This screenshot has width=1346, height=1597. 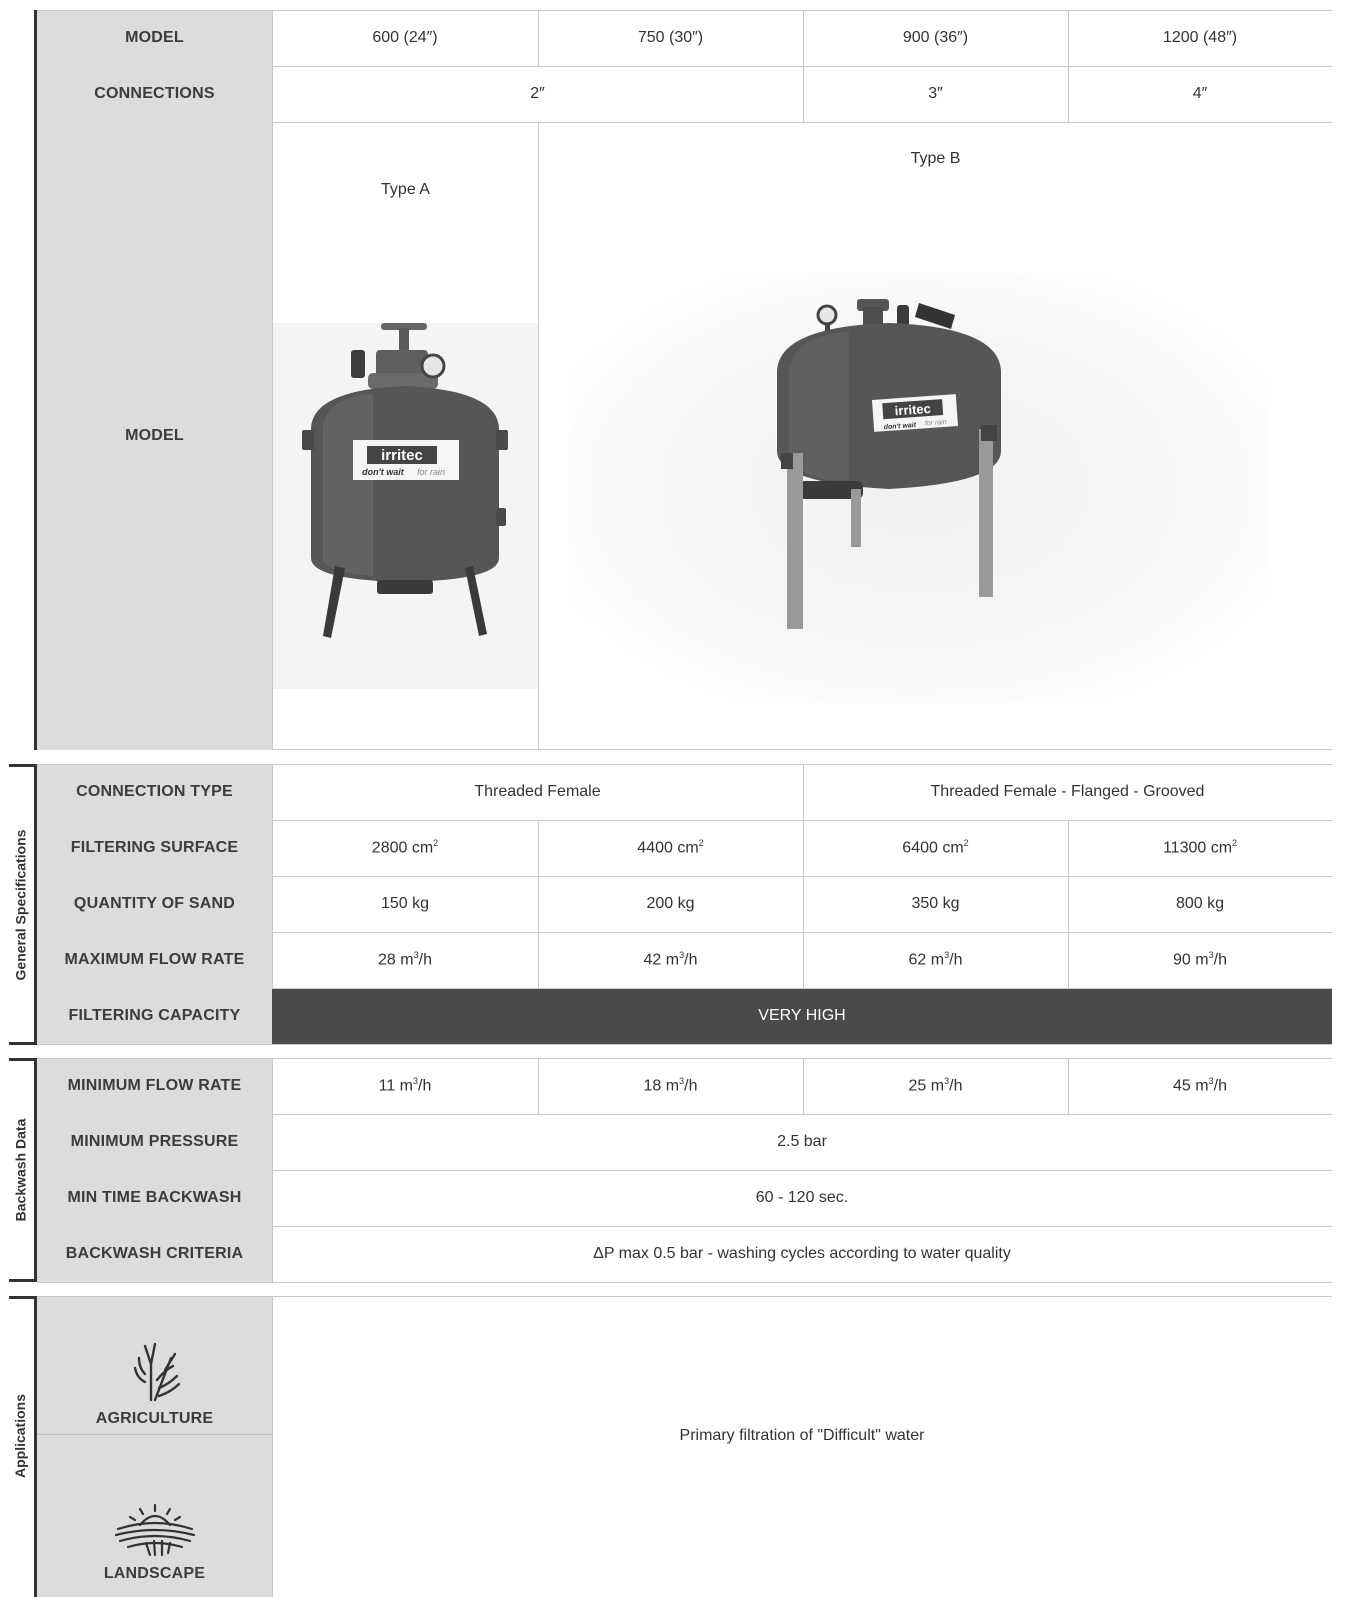 What do you see at coordinates (1191, 1086) in the screenshot?
I see `cell-value: 45 m` at bounding box center [1191, 1086].